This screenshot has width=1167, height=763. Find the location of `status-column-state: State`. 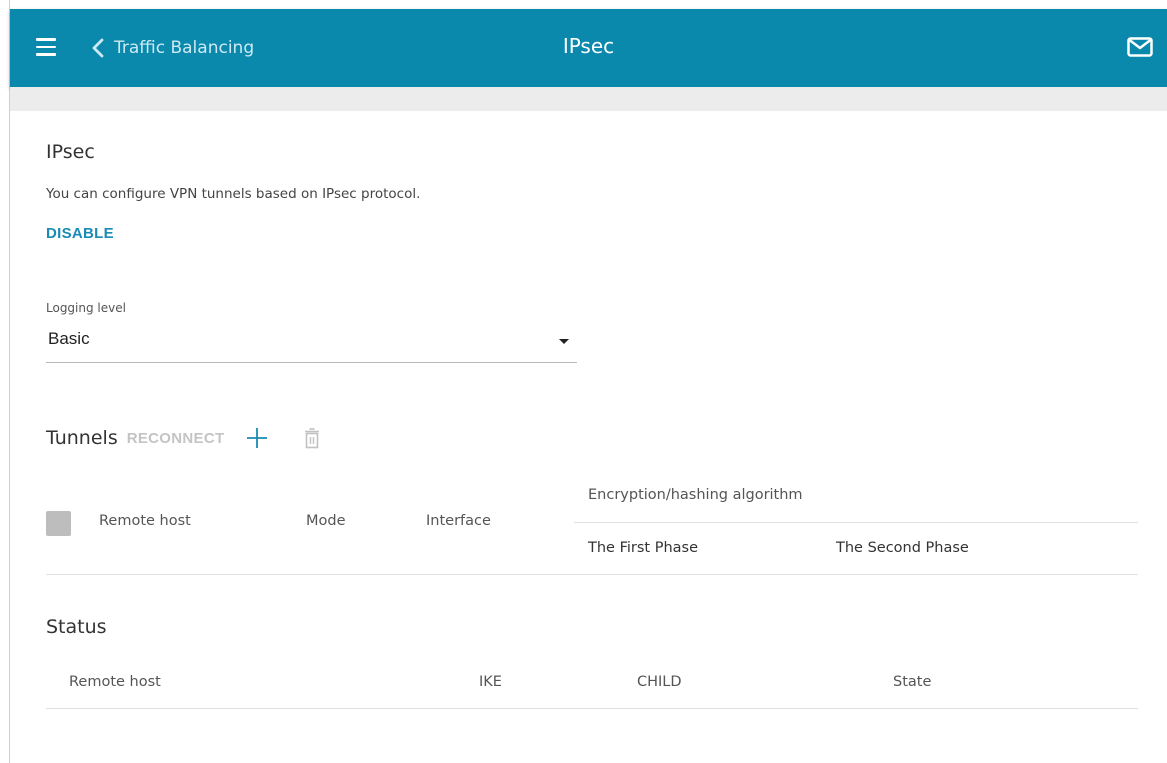

status-column-state: State is located at coordinates (912, 682).